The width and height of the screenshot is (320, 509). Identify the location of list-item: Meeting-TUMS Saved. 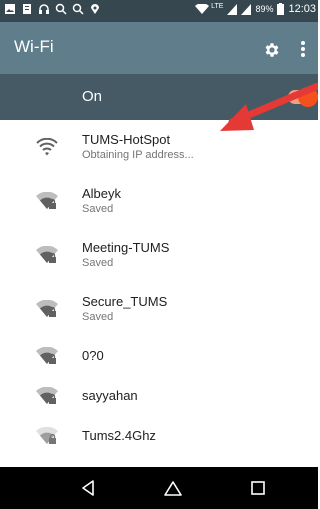
(159, 255).